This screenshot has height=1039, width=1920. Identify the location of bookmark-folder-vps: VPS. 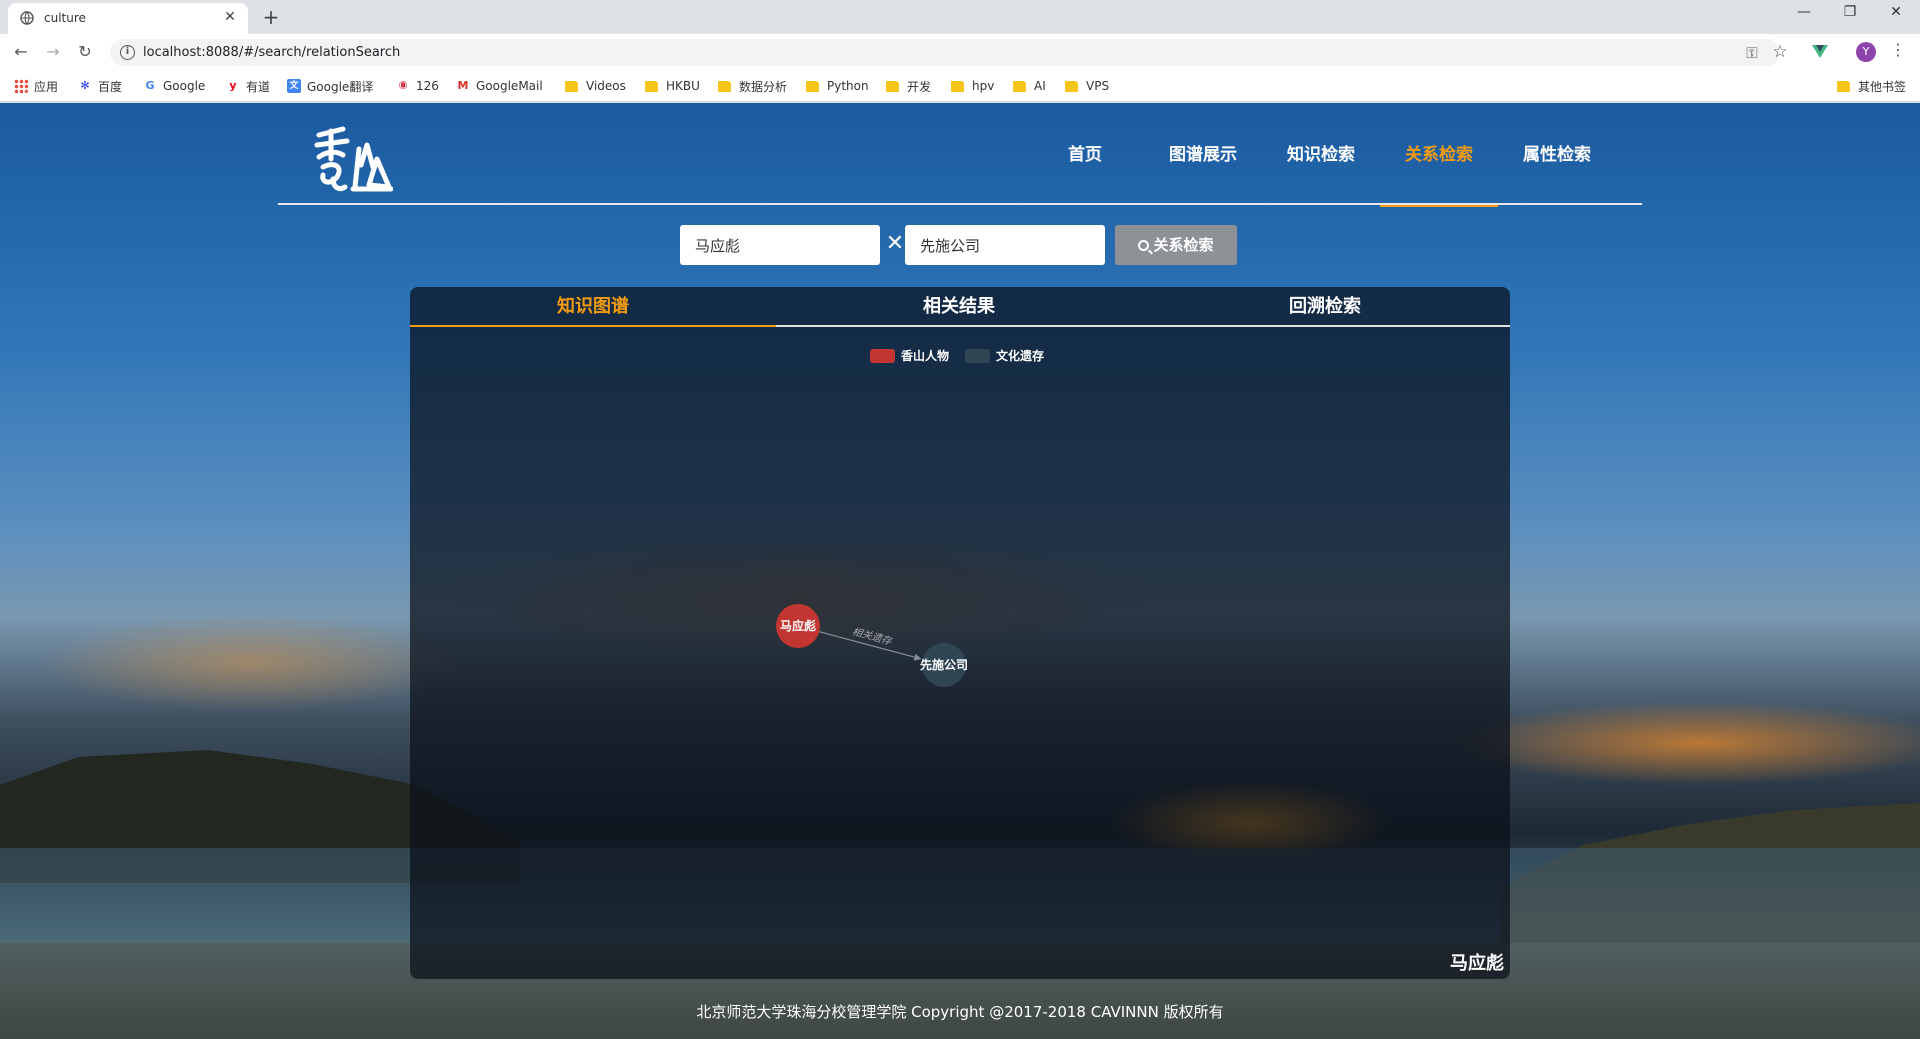
(1087, 86).